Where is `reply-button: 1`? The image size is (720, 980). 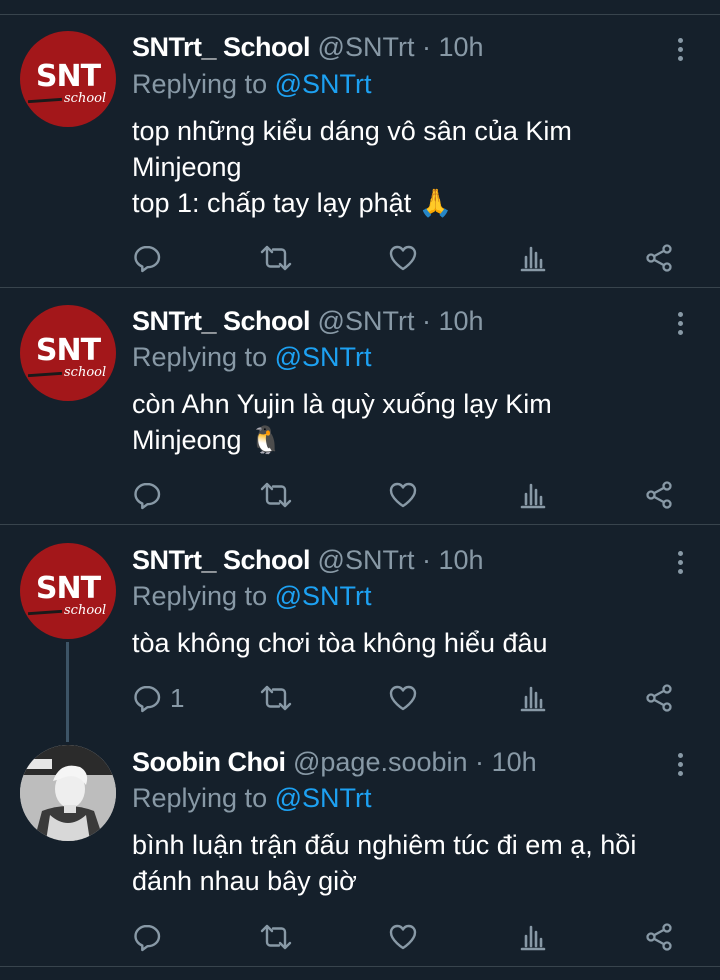
reply-button: 1 is located at coordinates (158, 698).